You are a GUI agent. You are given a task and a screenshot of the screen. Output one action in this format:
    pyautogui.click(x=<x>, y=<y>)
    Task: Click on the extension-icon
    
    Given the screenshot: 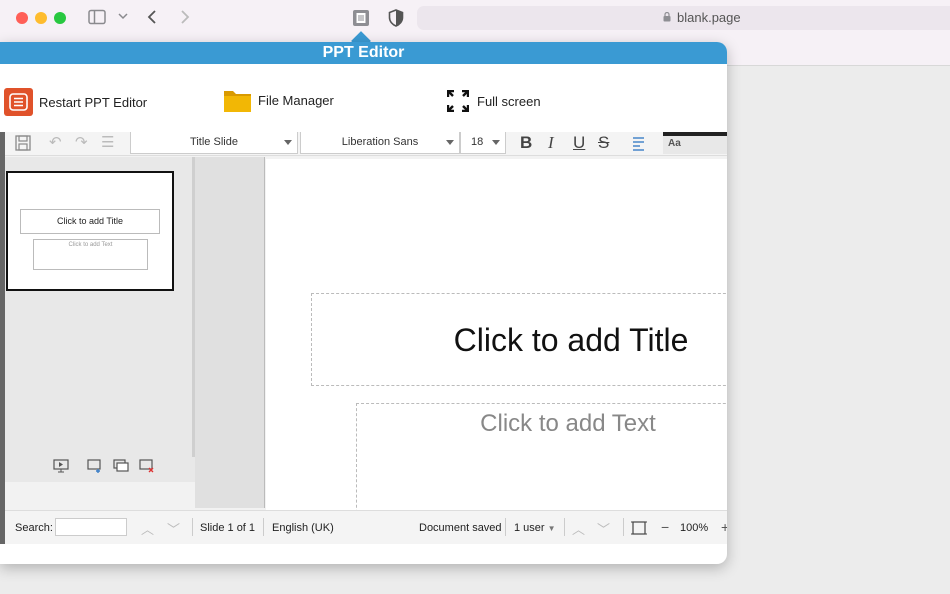 What is the action you would take?
    pyautogui.click(x=361, y=18)
    